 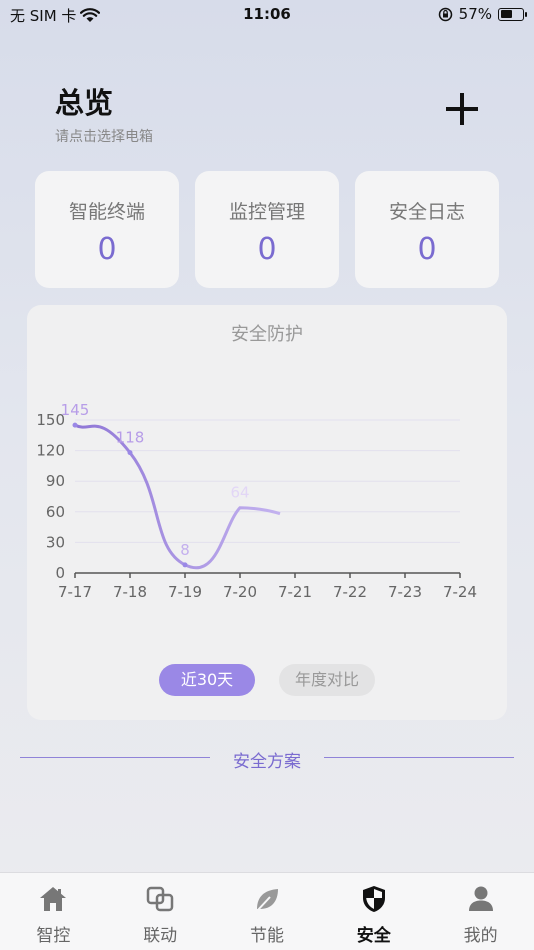 I want to click on stat-label: 智能终端, so click(x=106, y=212).